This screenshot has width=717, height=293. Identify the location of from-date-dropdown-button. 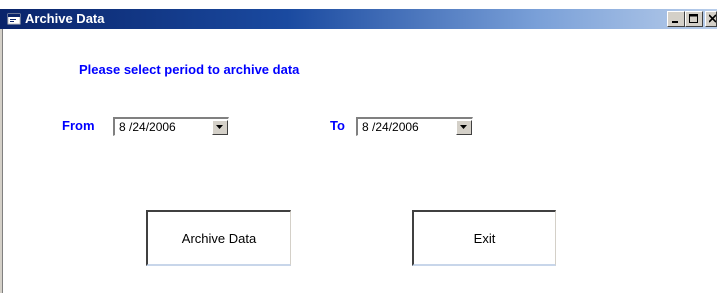
(220, 127).